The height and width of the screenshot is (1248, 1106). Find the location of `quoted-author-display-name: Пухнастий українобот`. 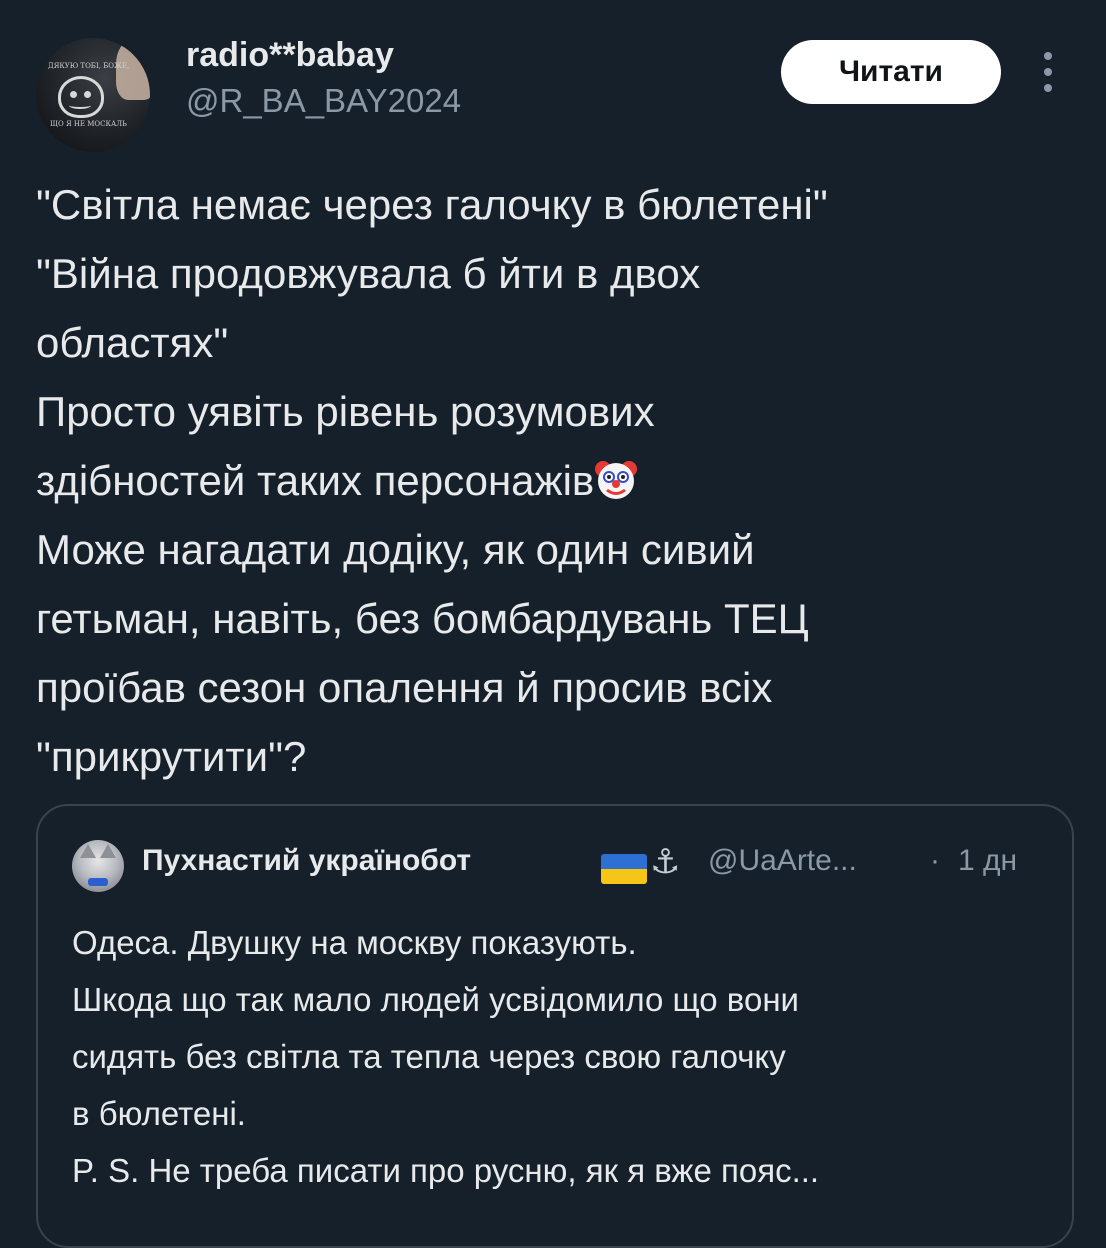

quoted-author-display-name: Пухнастий українобот is located at coordinates (306, 861).